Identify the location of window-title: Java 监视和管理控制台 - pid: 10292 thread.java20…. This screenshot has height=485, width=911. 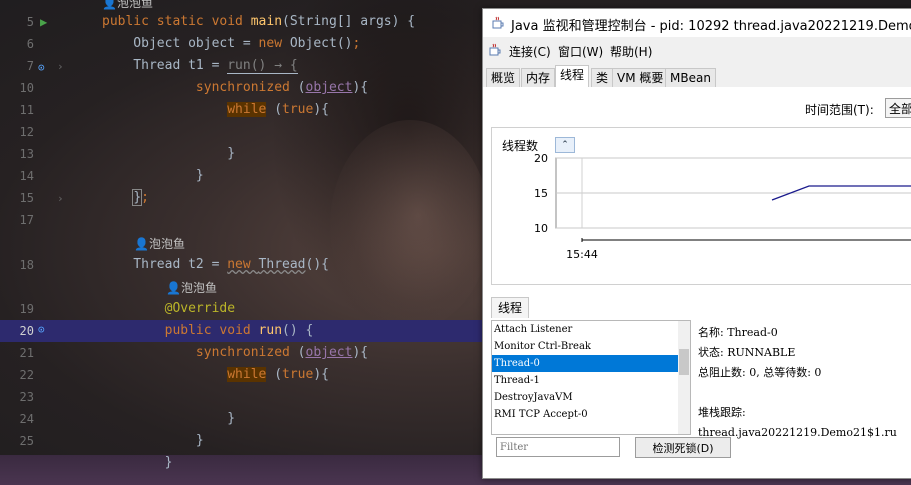
(711, 26).